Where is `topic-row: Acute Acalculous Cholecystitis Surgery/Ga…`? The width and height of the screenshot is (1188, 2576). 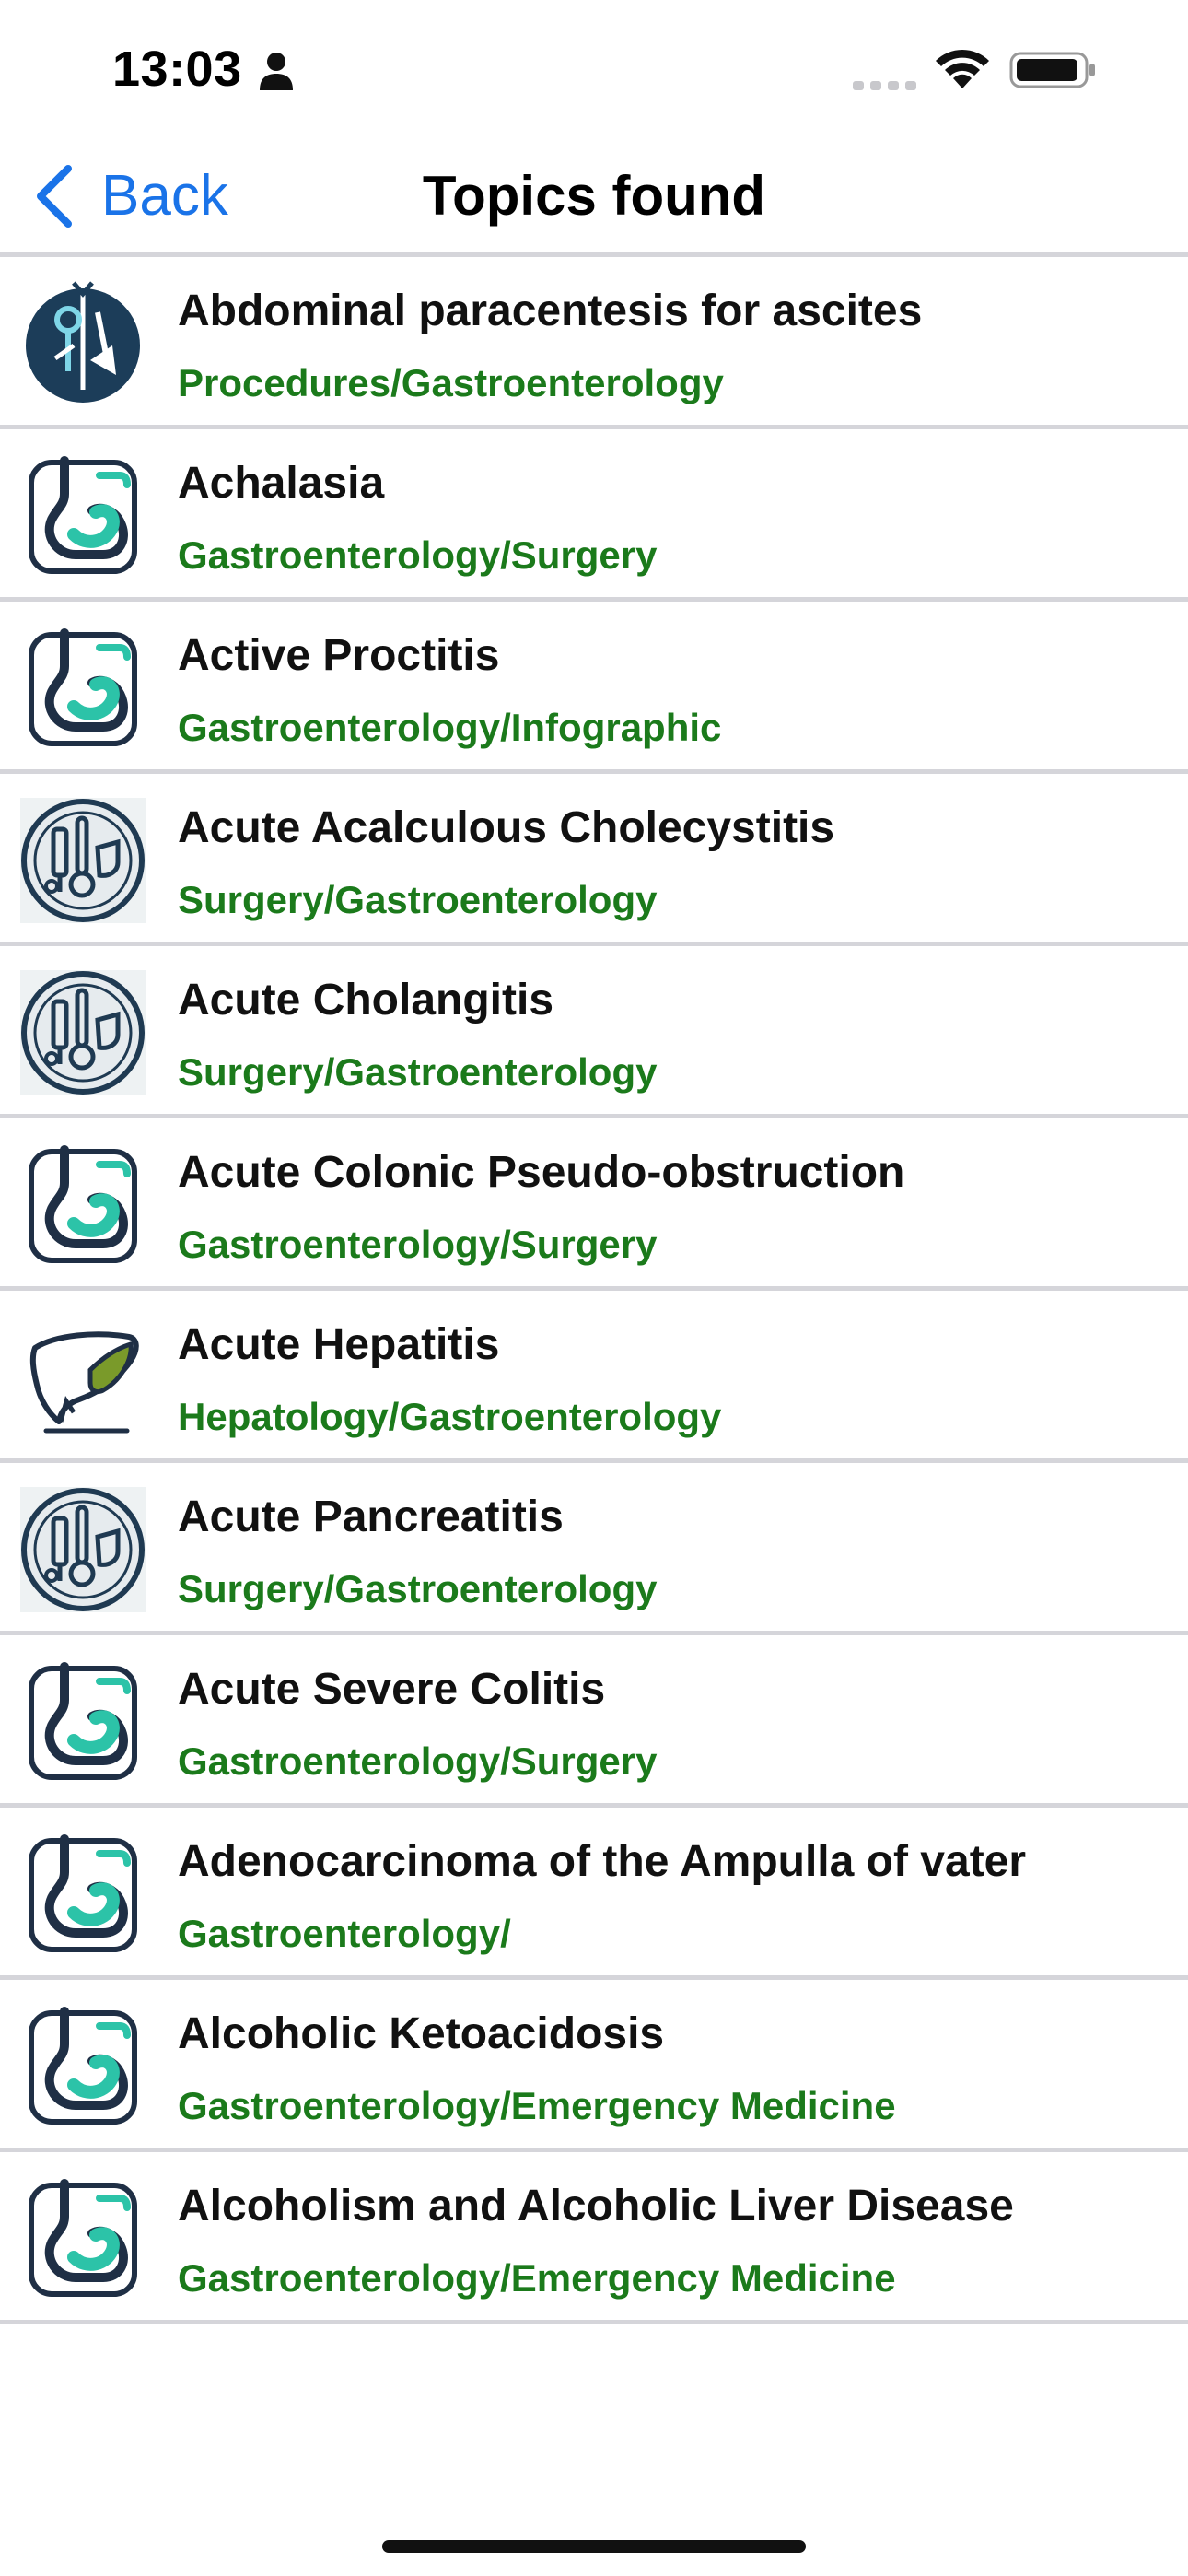
topic-row: Acute Acalculous Cholecystitis Surgery/Ga… is located at coordinates (594, 860).